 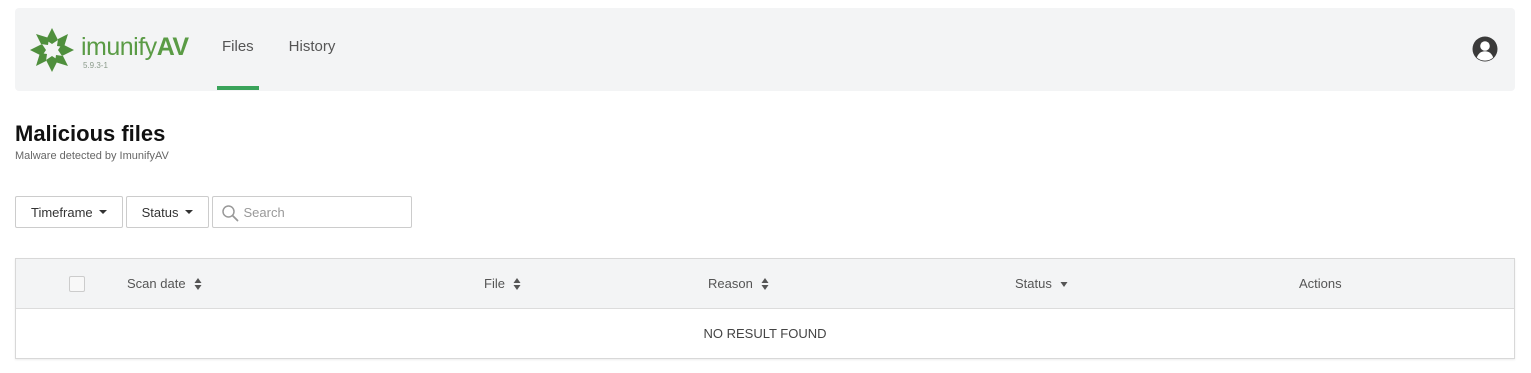 I want to click on main-nav: Files History, so click(x=291, y=49).